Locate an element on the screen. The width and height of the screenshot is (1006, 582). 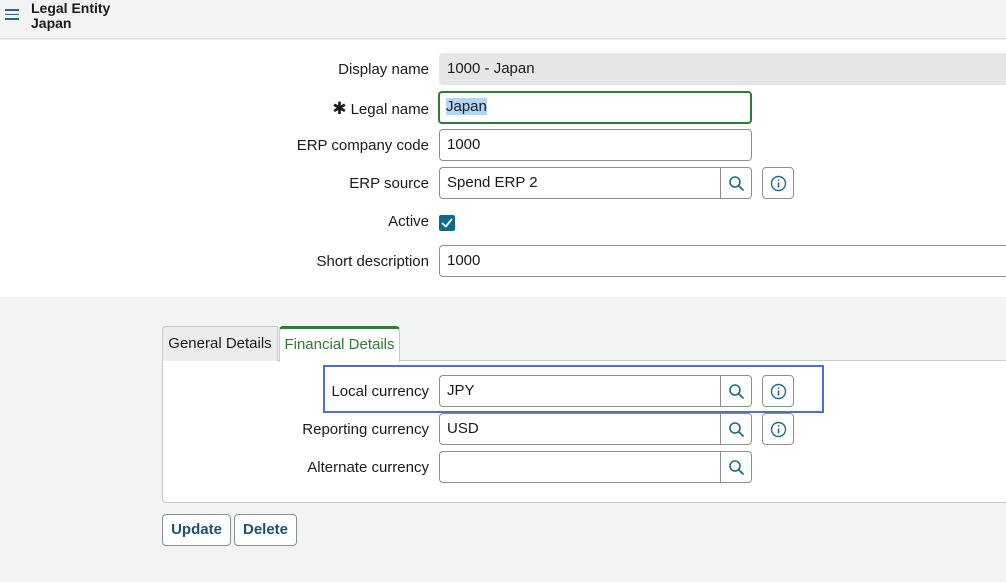
legal-name-input: Japan is located at coordinates (595, 107).